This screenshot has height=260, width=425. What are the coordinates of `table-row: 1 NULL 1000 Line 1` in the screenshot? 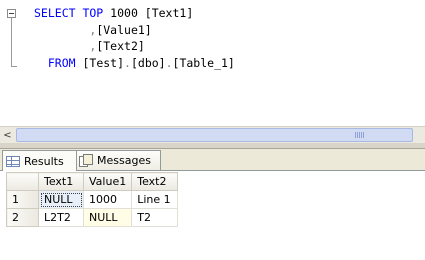 It's located at (92, 199).